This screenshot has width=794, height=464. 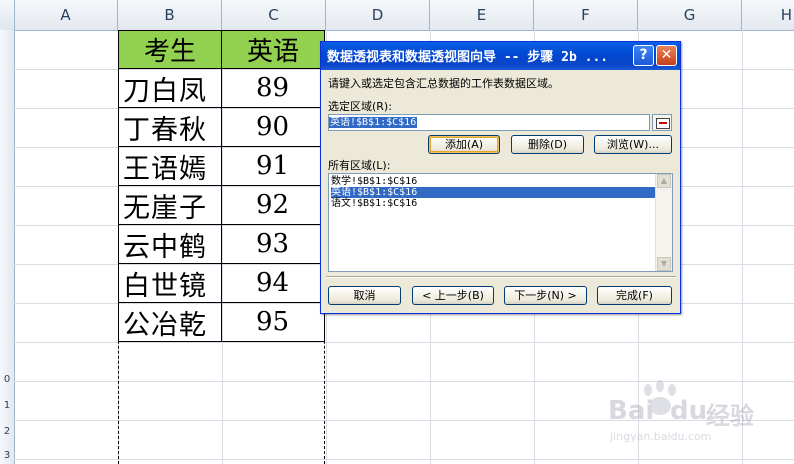 I want to click on score-cell: 92, so click(x=273, y=205).